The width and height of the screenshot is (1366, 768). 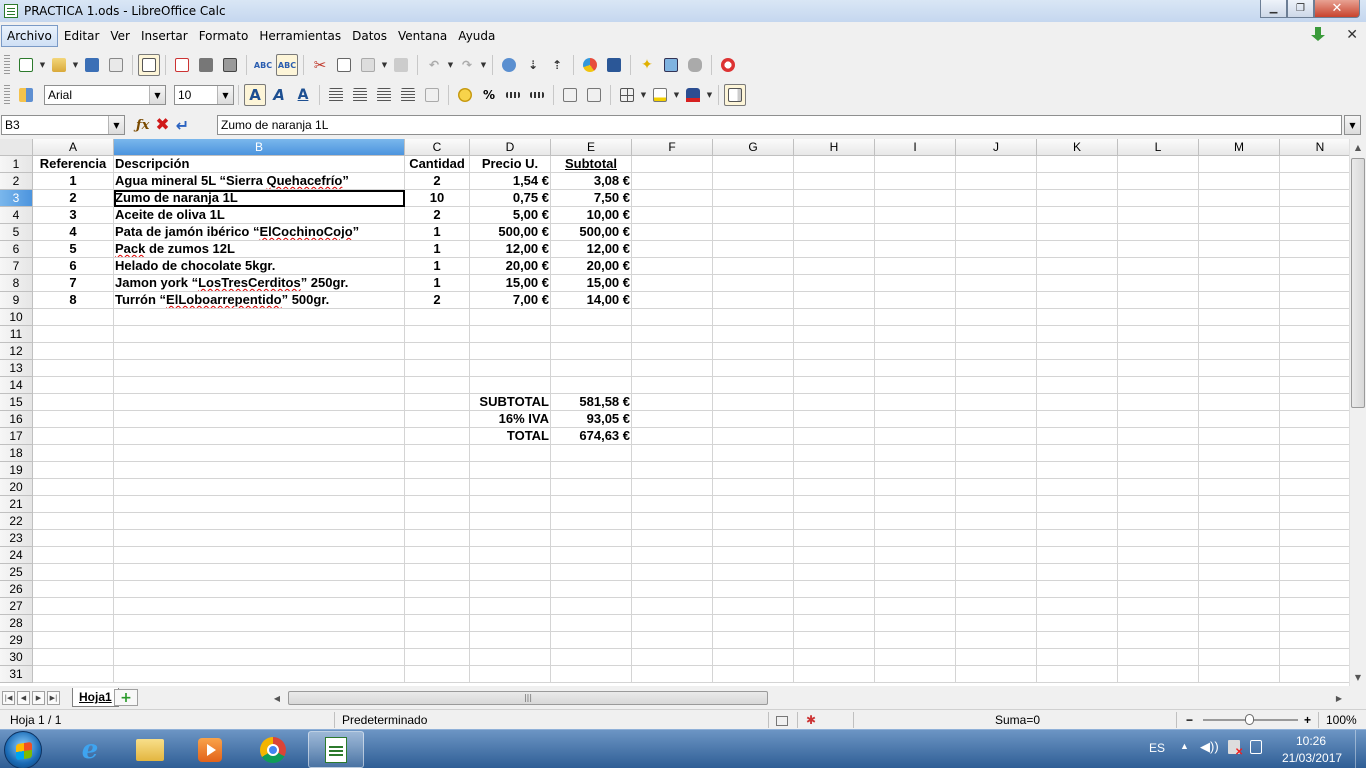 What do you see at coordinates (259, 215) in the screenshot?
I see `cell-b4: Aceite de oliva 1L` at bounding box center [259, 215].